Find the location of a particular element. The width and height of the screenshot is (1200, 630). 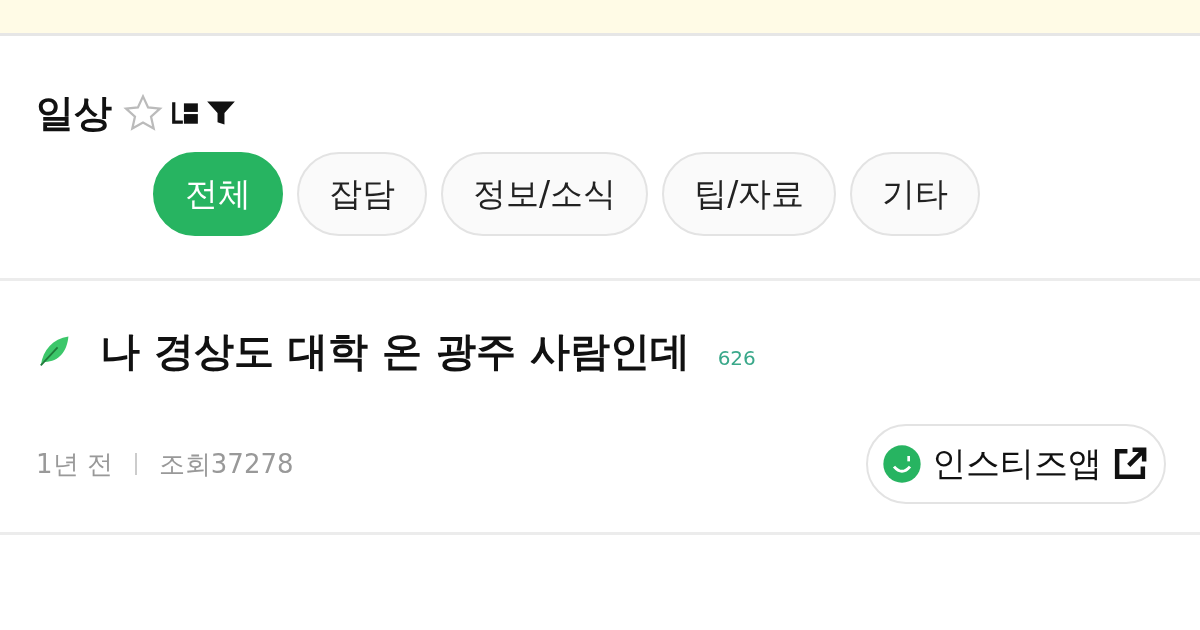

smiley-icon is located at coordinates (902, 464).